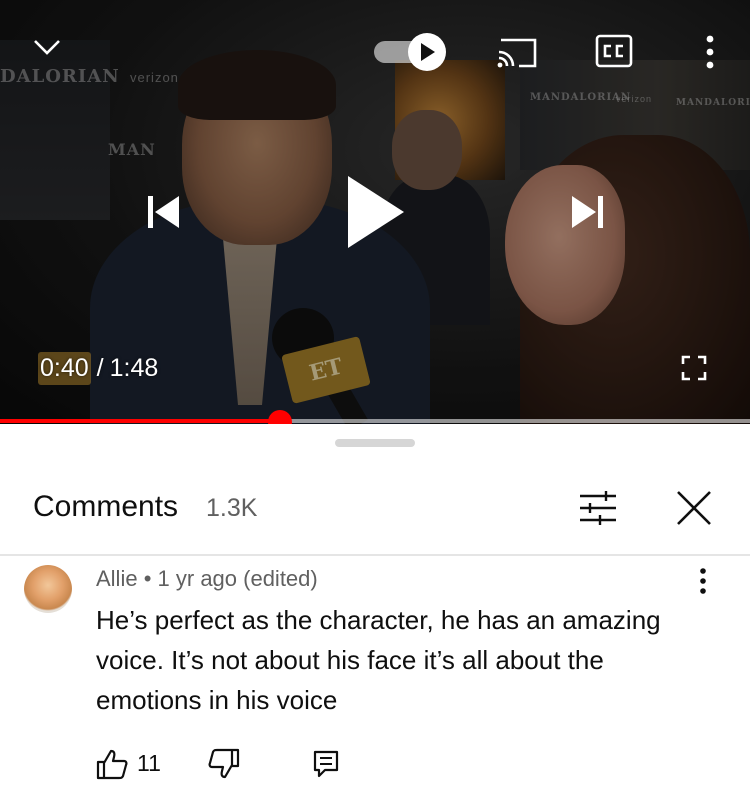 This screenshot has width=750, height=806. I want to click on cast-button, so click(517, 52).